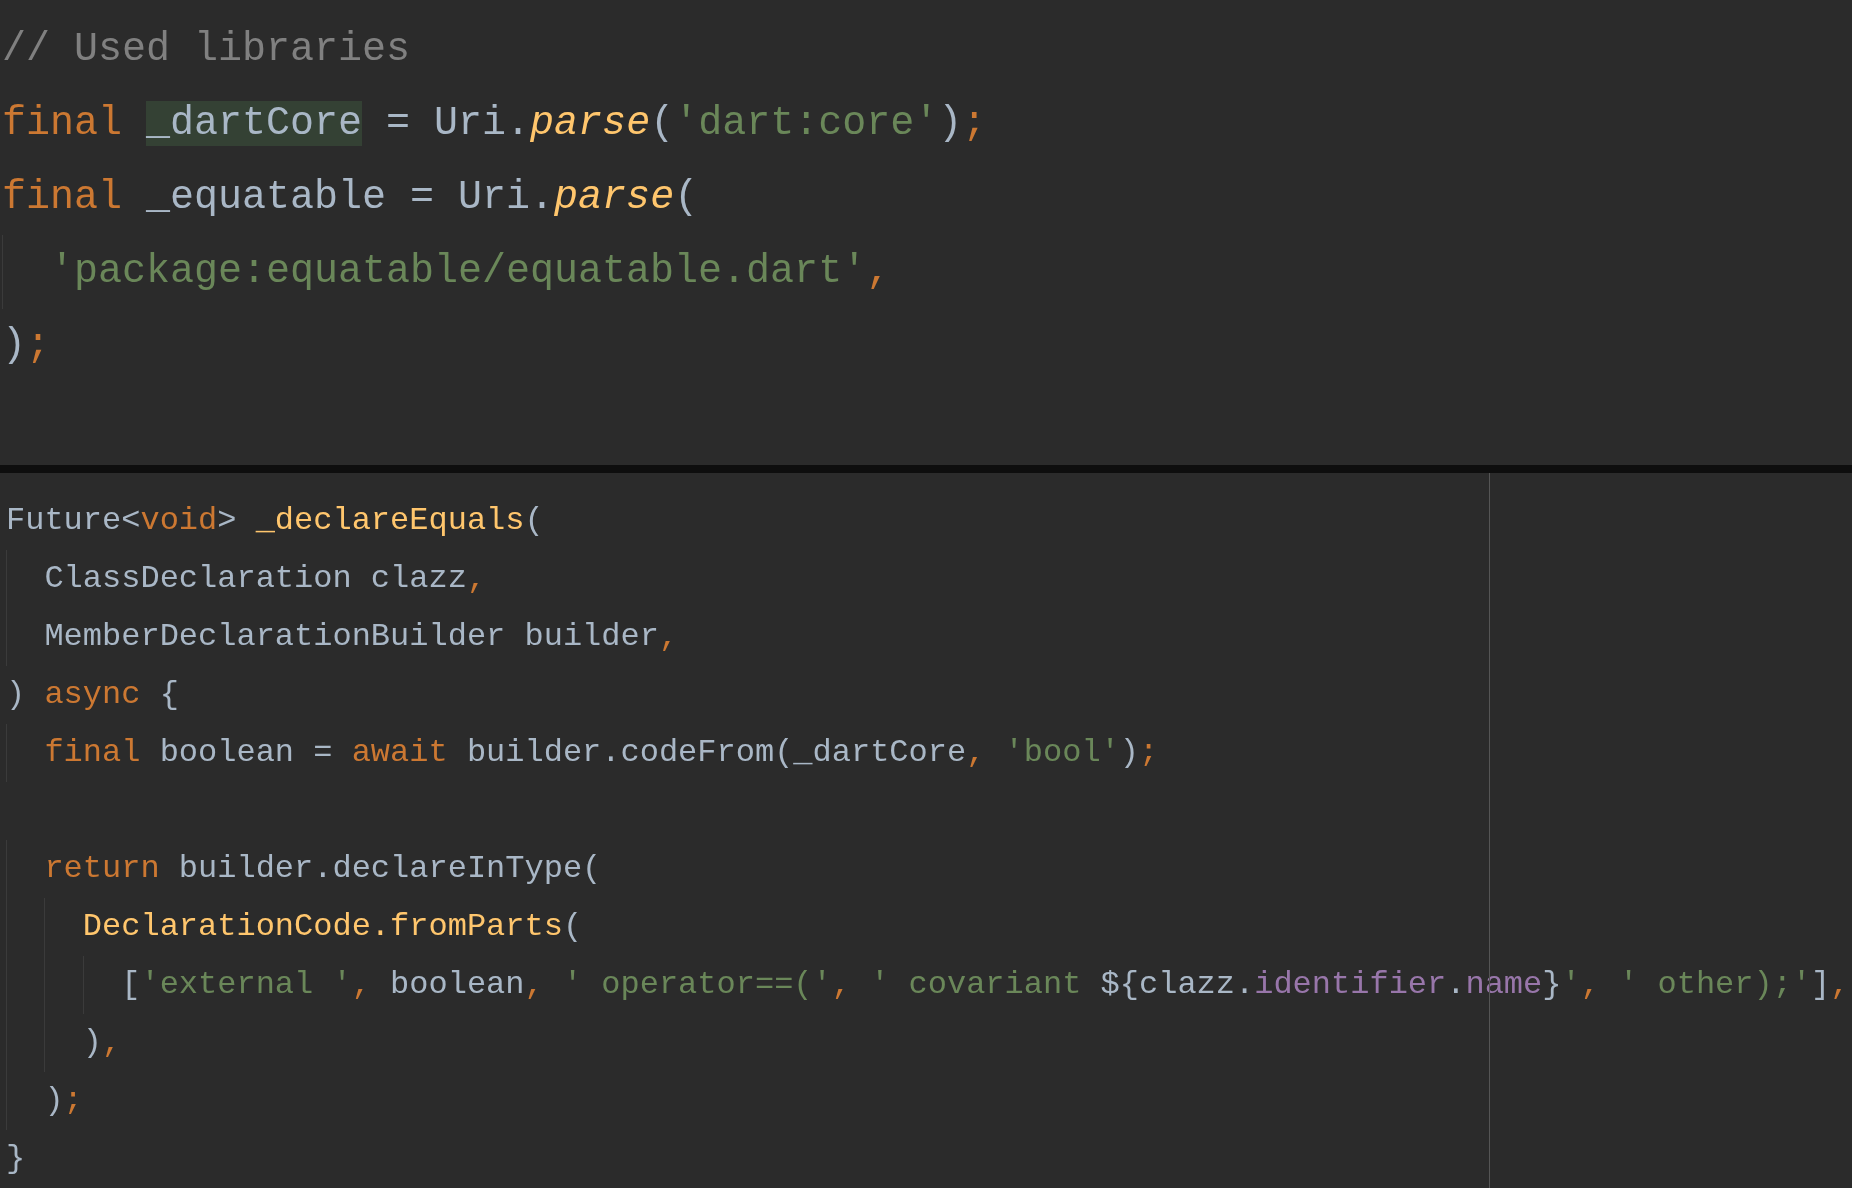  What do you see at coordinates (582, 753) in the screenshot?
I see `code-line: final boolean = await builder.codeFrom(_dartCore, 'bool');` at bounding box center [582, 753].